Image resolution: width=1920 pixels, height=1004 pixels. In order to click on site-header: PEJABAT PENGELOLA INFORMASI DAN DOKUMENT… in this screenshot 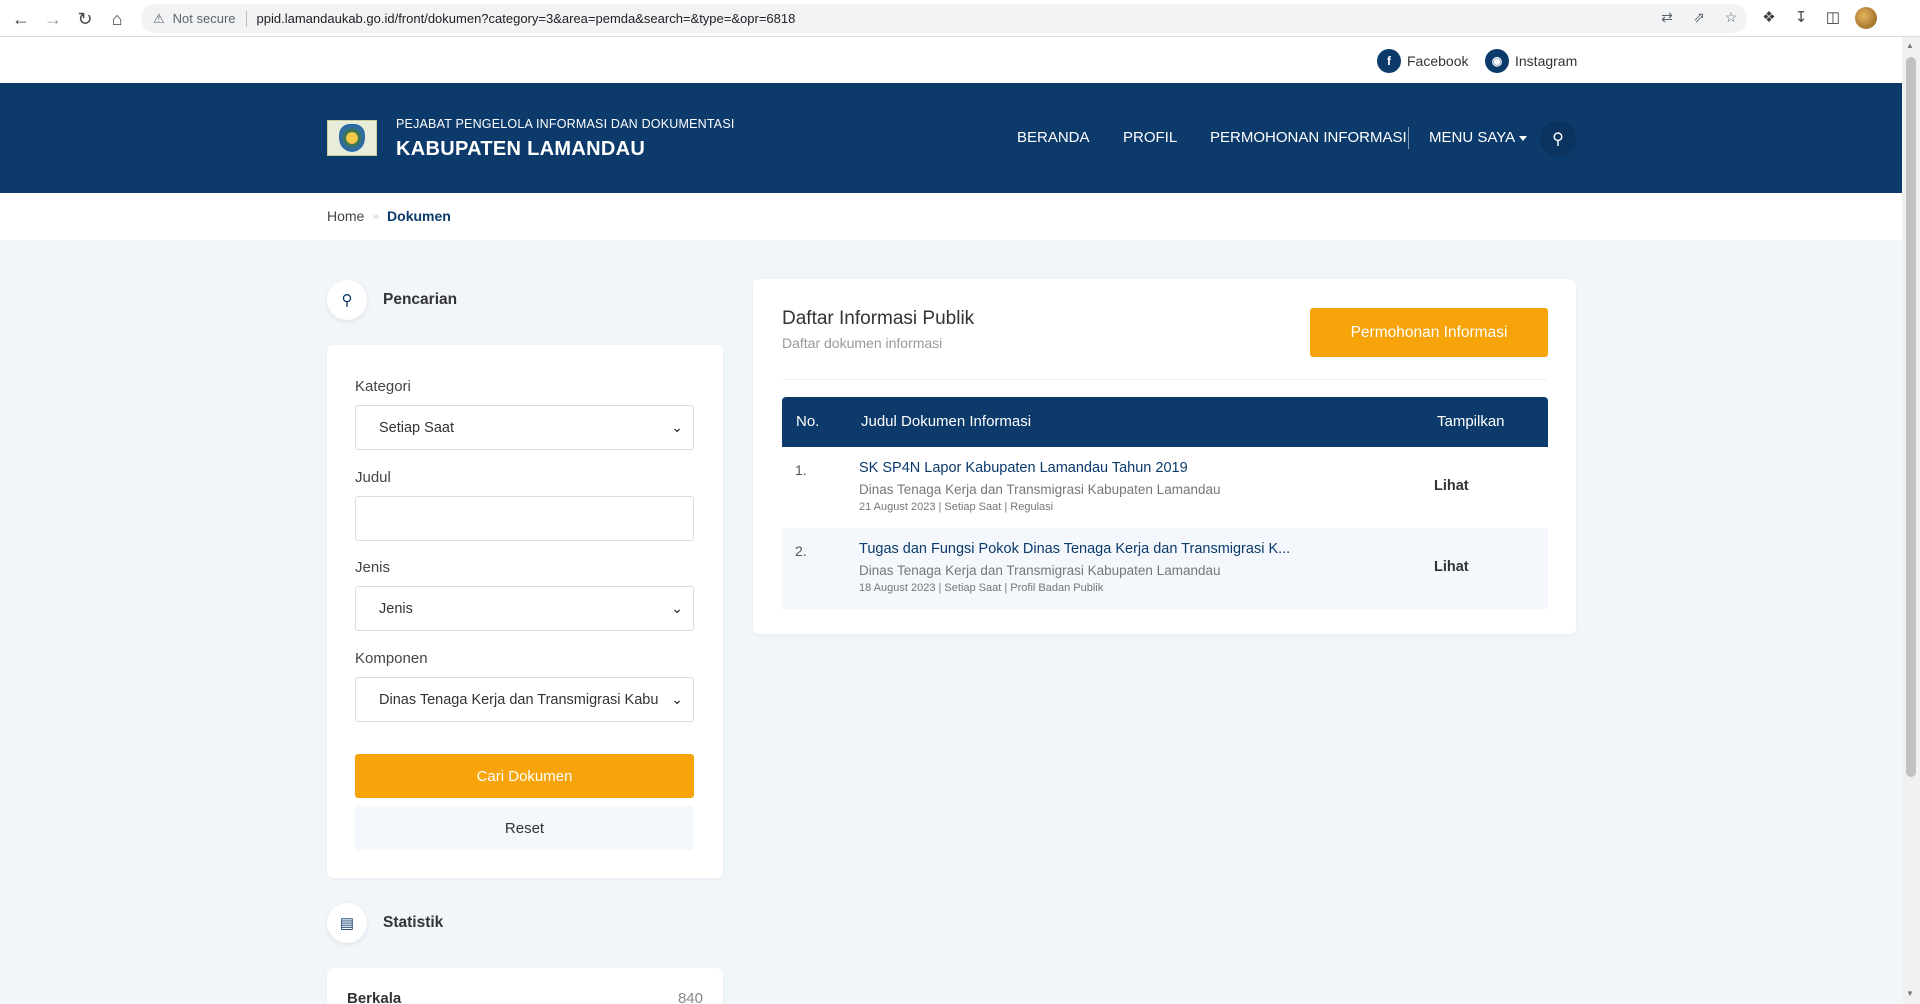, I will do `click(951, 138)`.